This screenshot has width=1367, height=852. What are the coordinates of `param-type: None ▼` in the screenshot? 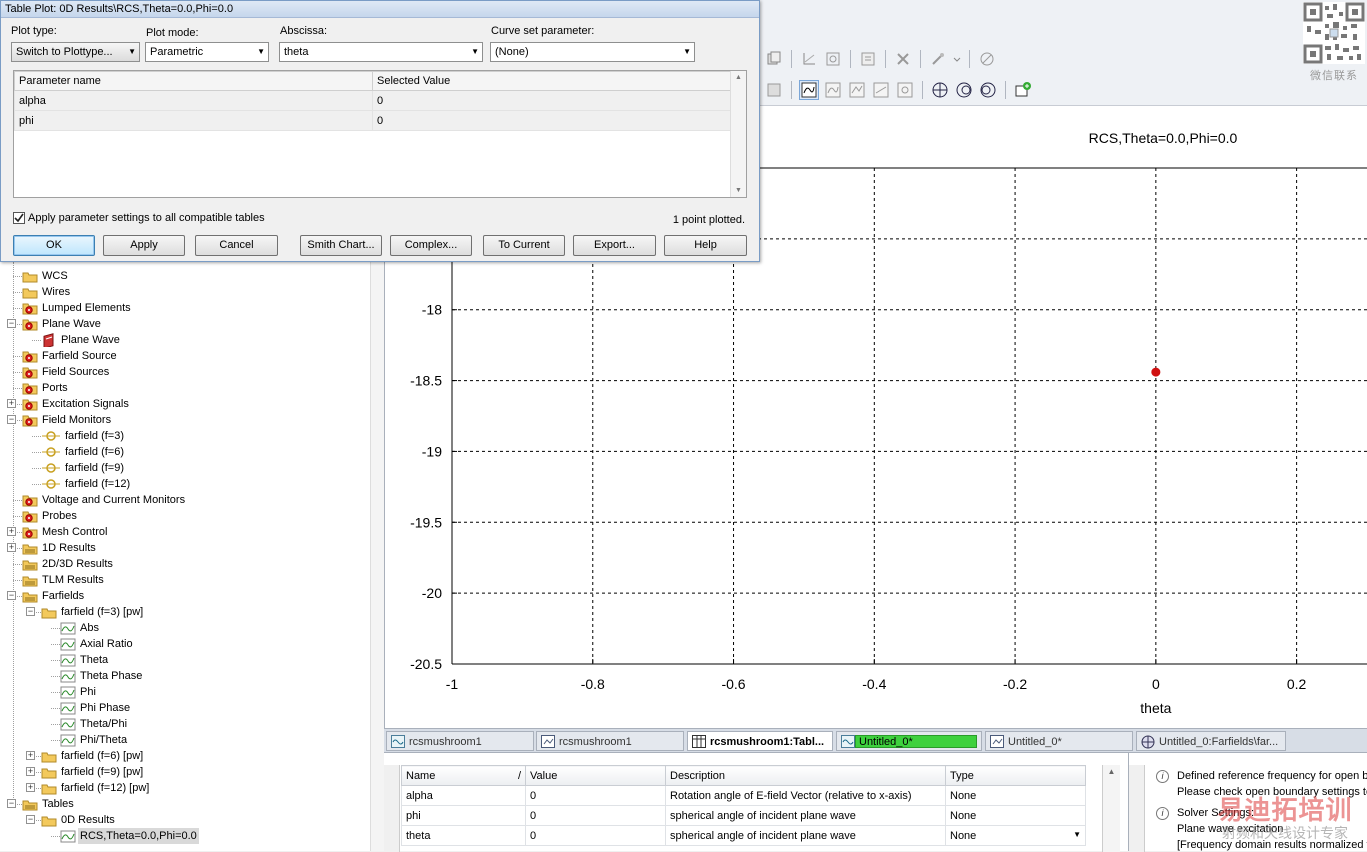 It's located at (1015, 835).